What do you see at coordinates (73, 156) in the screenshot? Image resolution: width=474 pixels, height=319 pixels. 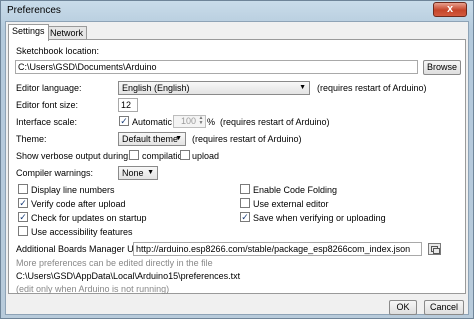 I see `verbose-output-label: Show verbose output during:` at bounding box center [73, 156].